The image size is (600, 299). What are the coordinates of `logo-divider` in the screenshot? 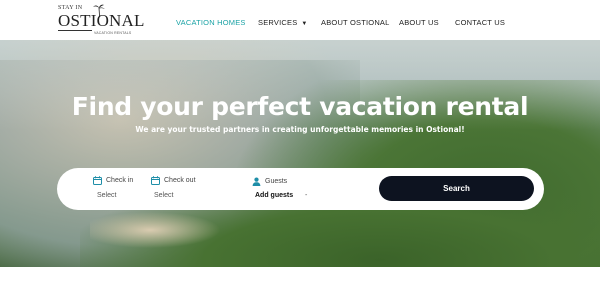 It's located at (75, 30).